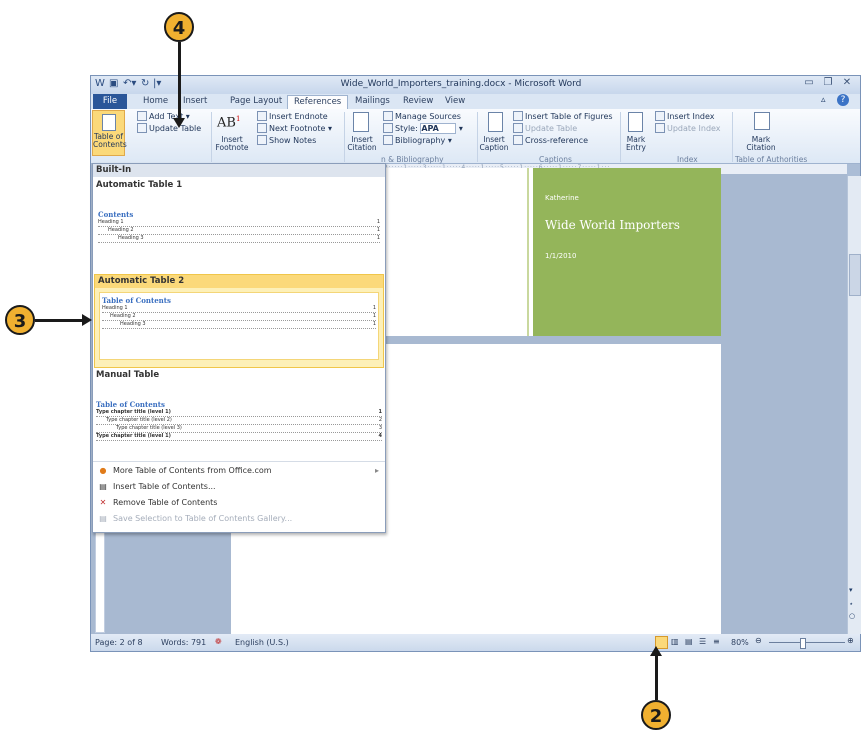 The image size is (861, 732). What do you see at coordinates (380, 420) in the screenshot?
I see `manual-row-page: 2` at bounding box center [380, 420].